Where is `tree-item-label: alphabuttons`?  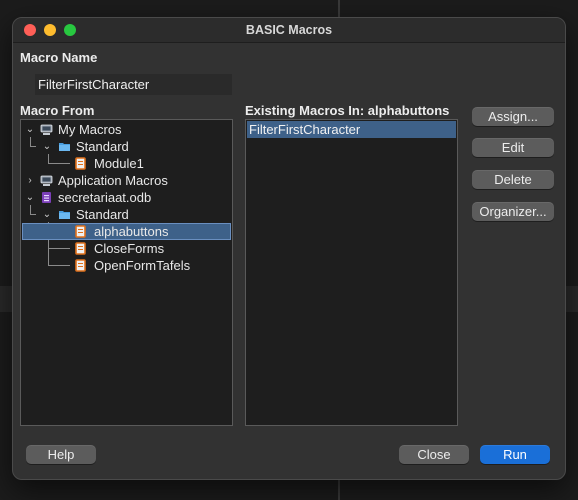
tree-item-label: alphabuttons is located at coordinates (131, 231).